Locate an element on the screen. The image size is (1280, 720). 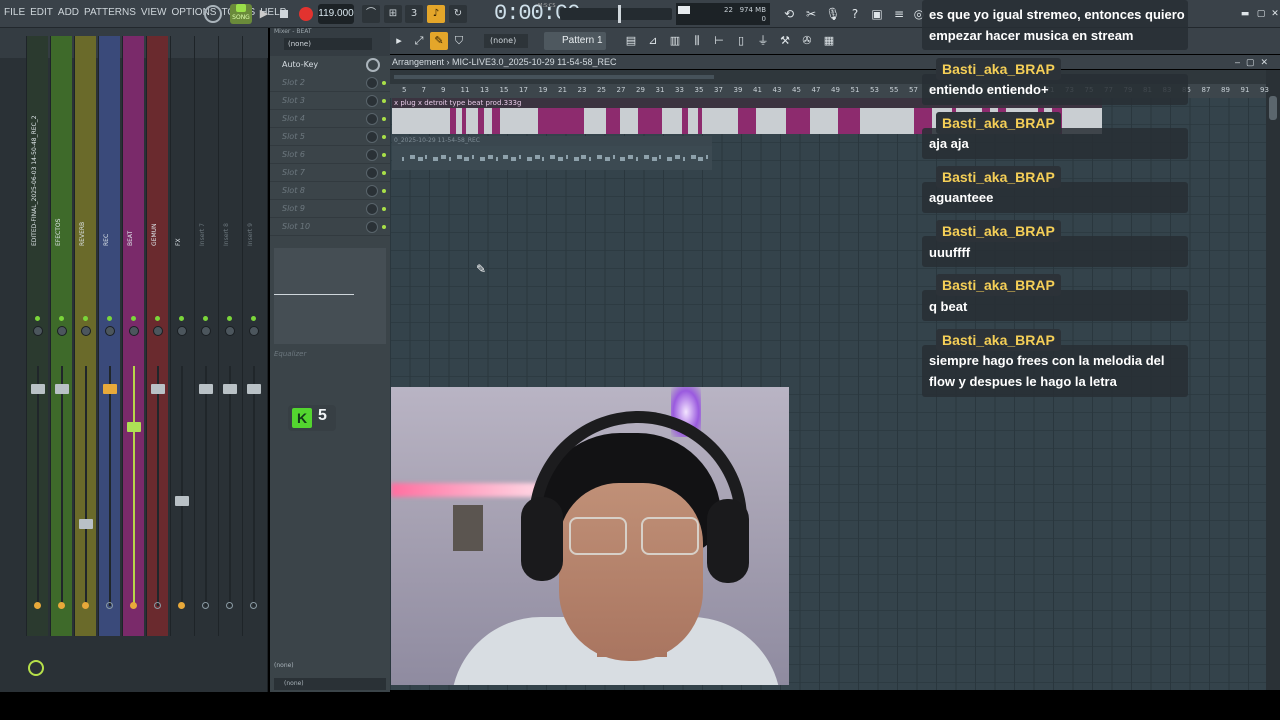
mixer-track-1: EDITED-FINAL_2025-06-03 14-50-48_REC_2 is located at coordinates (37, 336).